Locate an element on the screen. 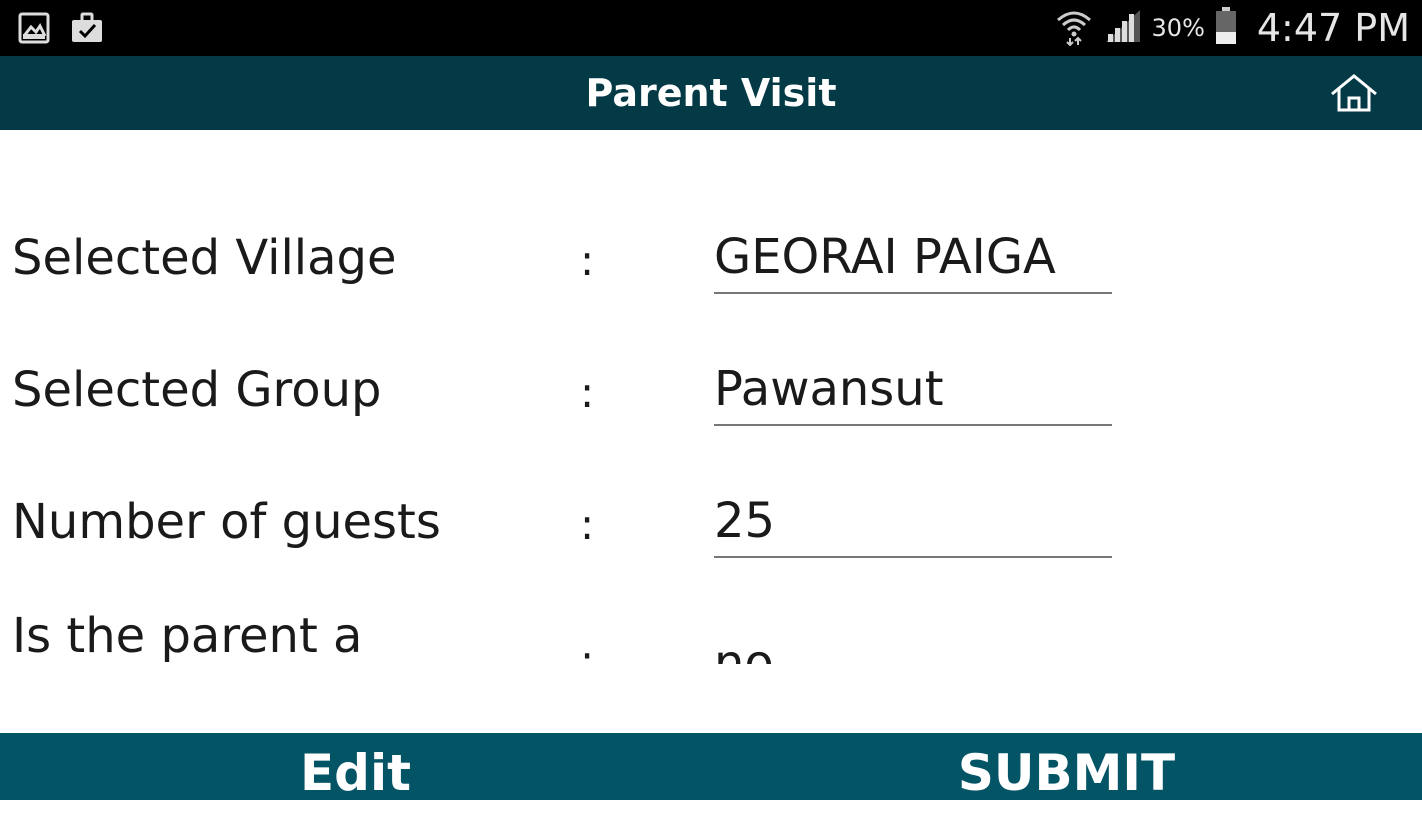 The image size is (1422, 813). clock: 4:47 PM is located at coordinates (1333, 28).